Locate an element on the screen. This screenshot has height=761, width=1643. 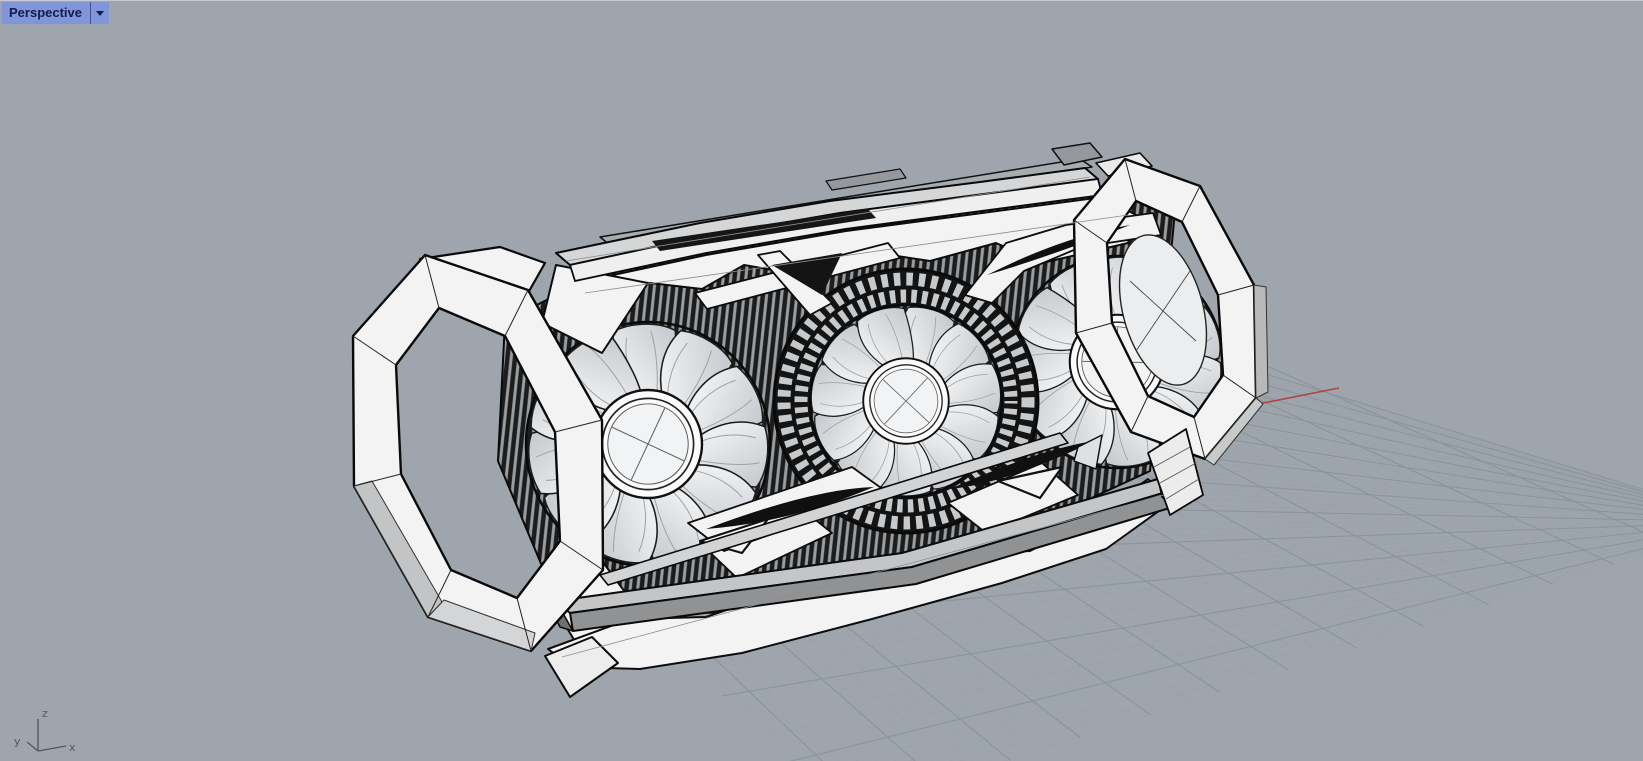
chevron-down-icon is located at coordinates (100, 13).